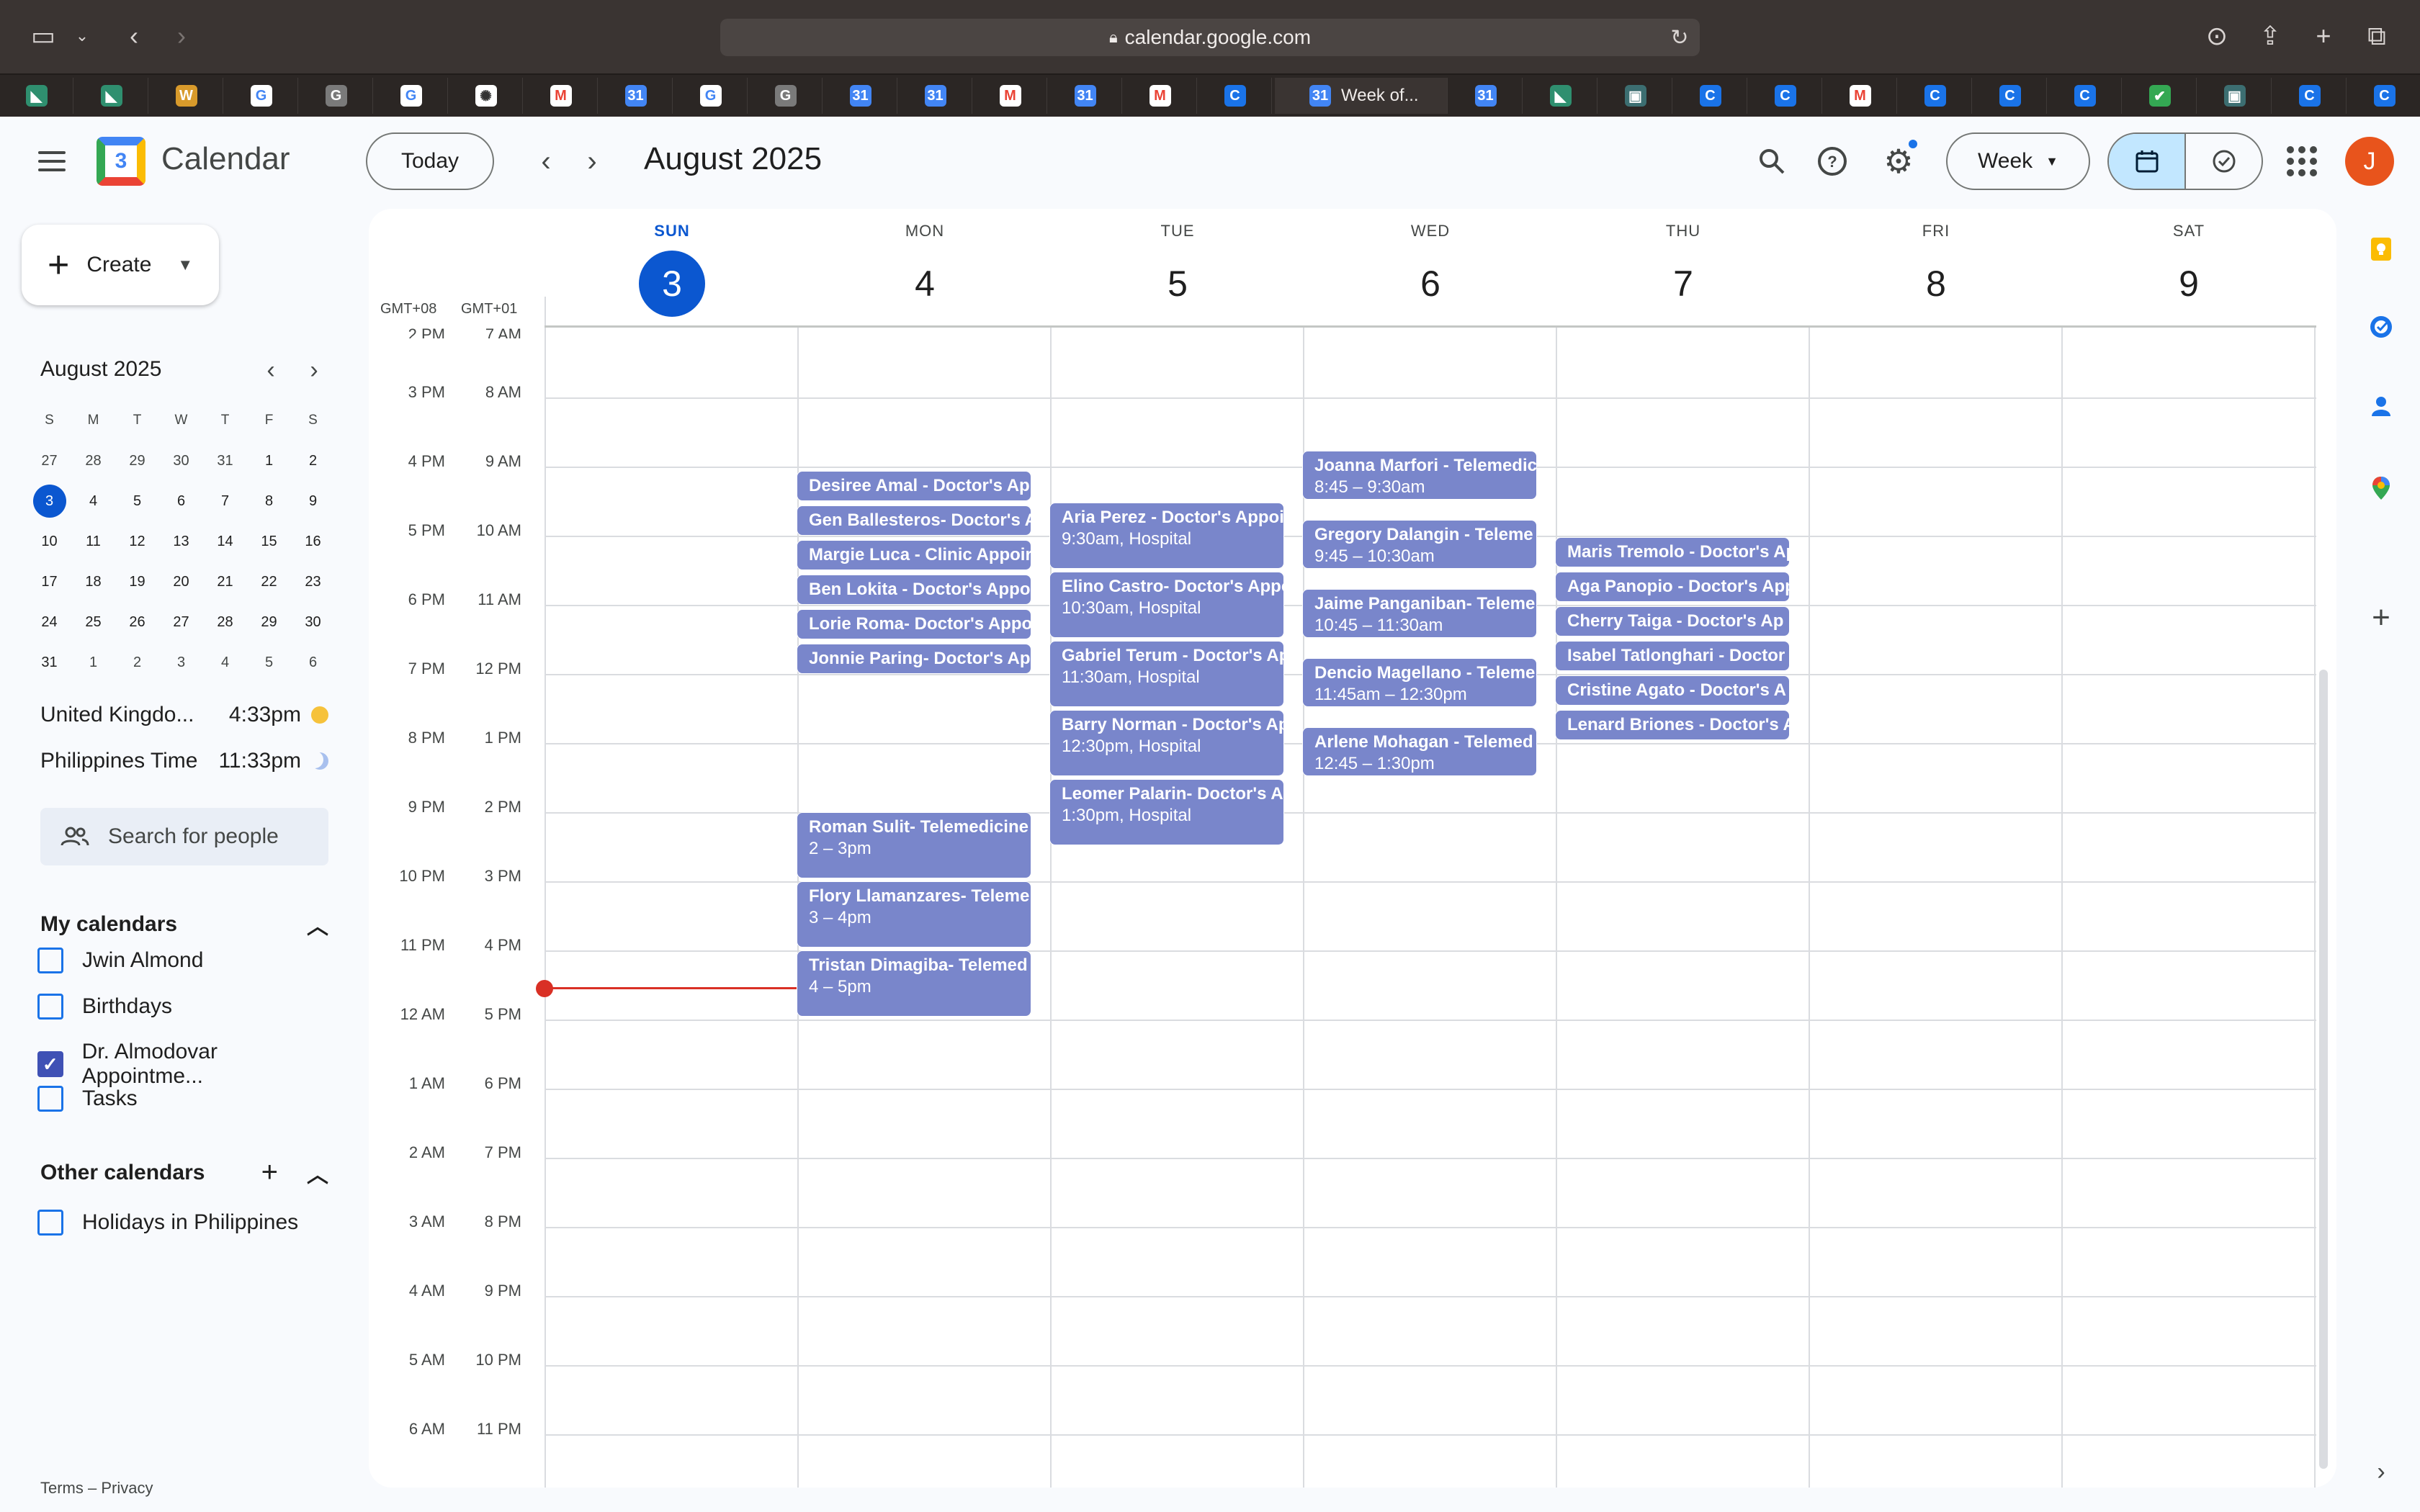  I want to click on account-avatar: J, so click(2369, 161).